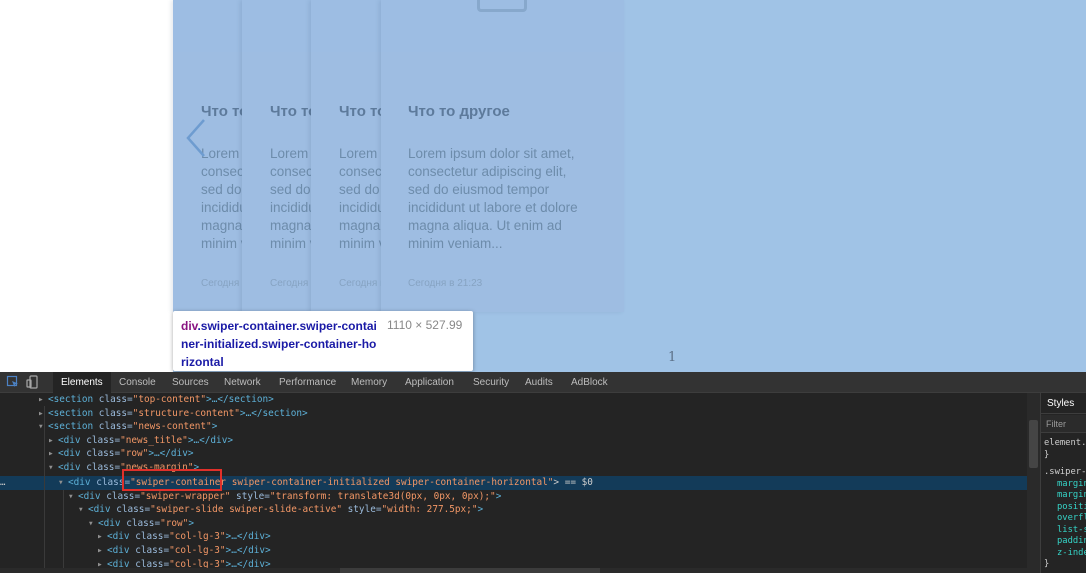 The height and width of the screenshot is (573, 1086). What do you see at coordinates (242, 382) in the screenshot?
I see `tab-network: Network` at bounding box center [242, 382].